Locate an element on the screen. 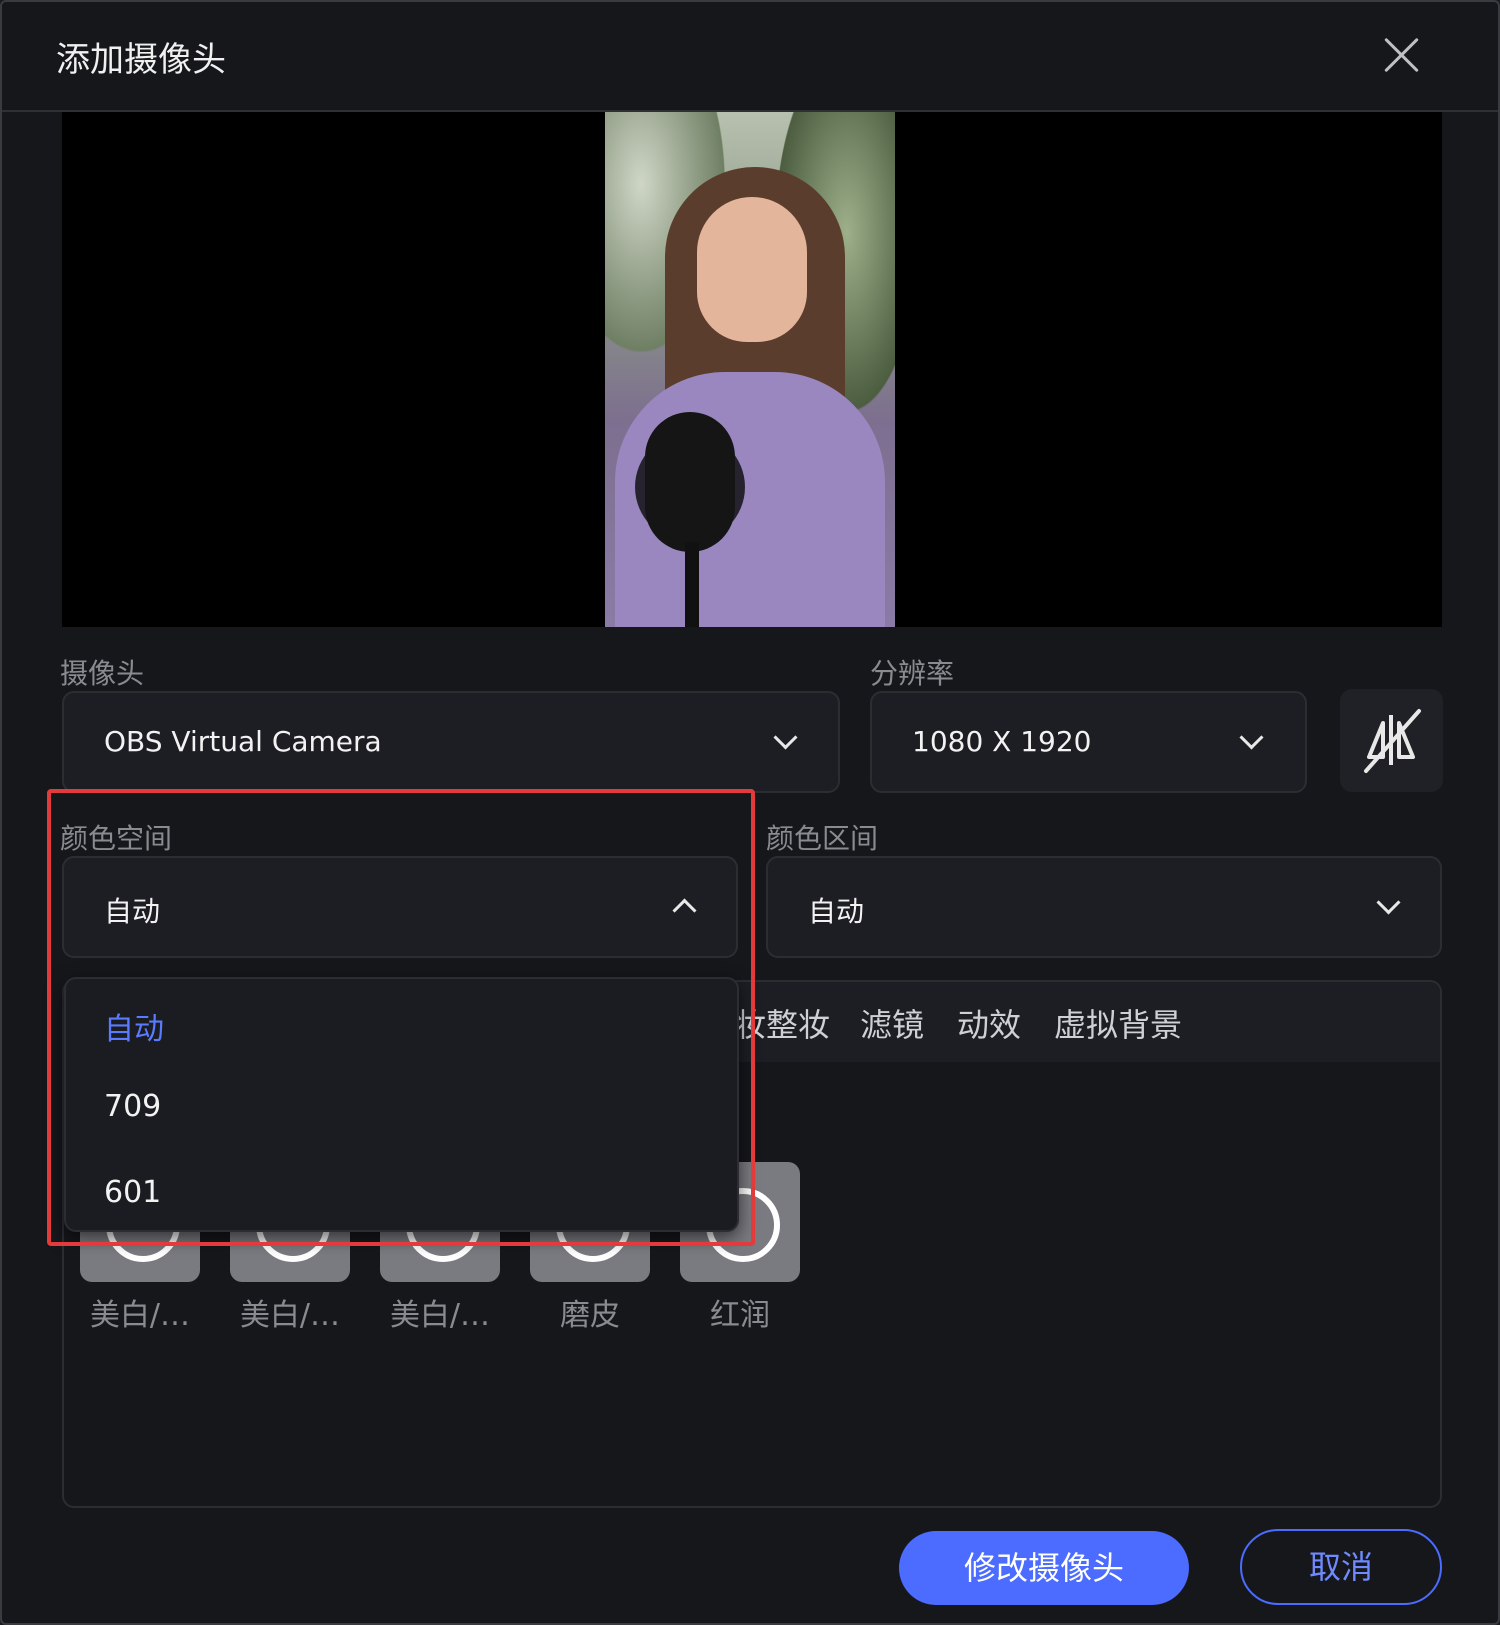 Image resolution: width=1500 pixels, height=1625 pixels. mirror-flip-icon is located at coordinates (1392, 741).